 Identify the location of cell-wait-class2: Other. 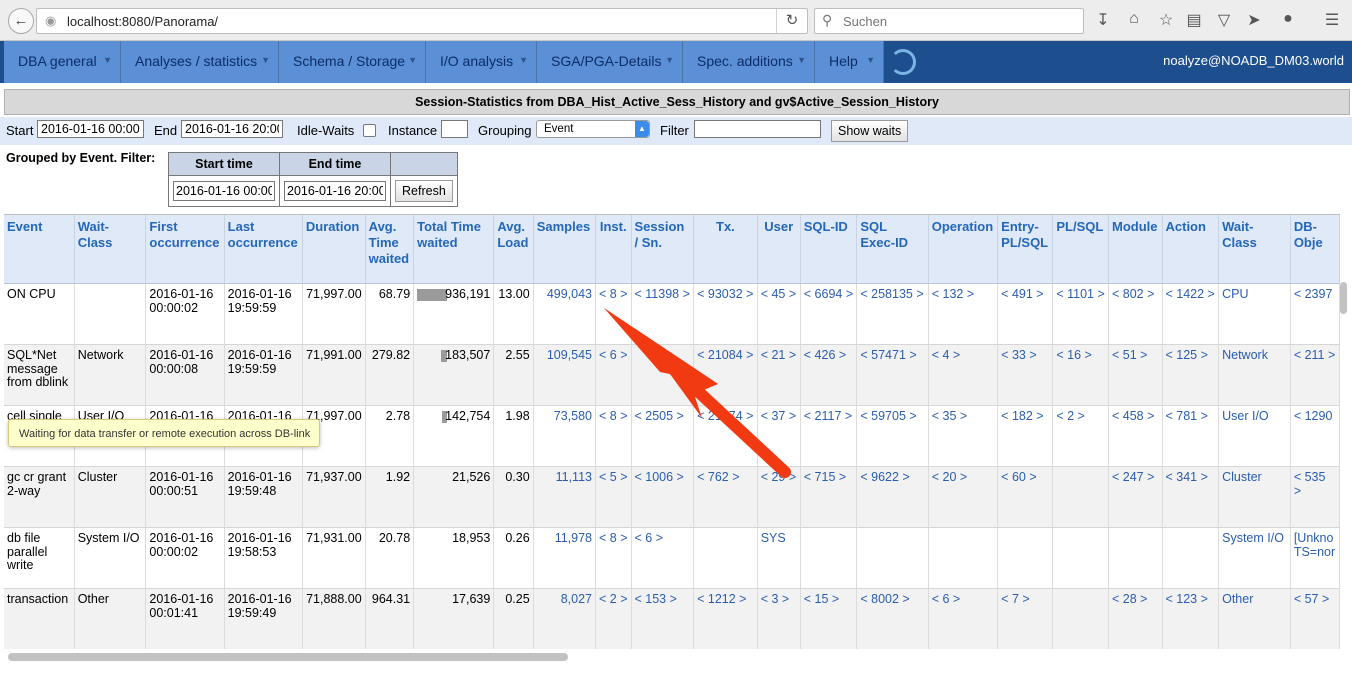
(1254, 618).